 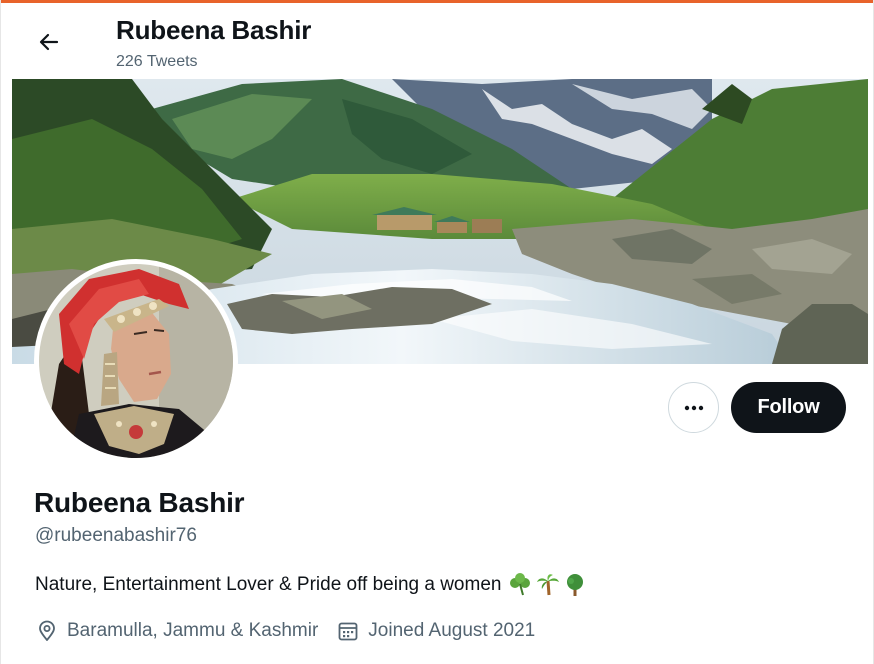 I want to click on header-title: Rubeena Bashir, so click(x=214, y=30).